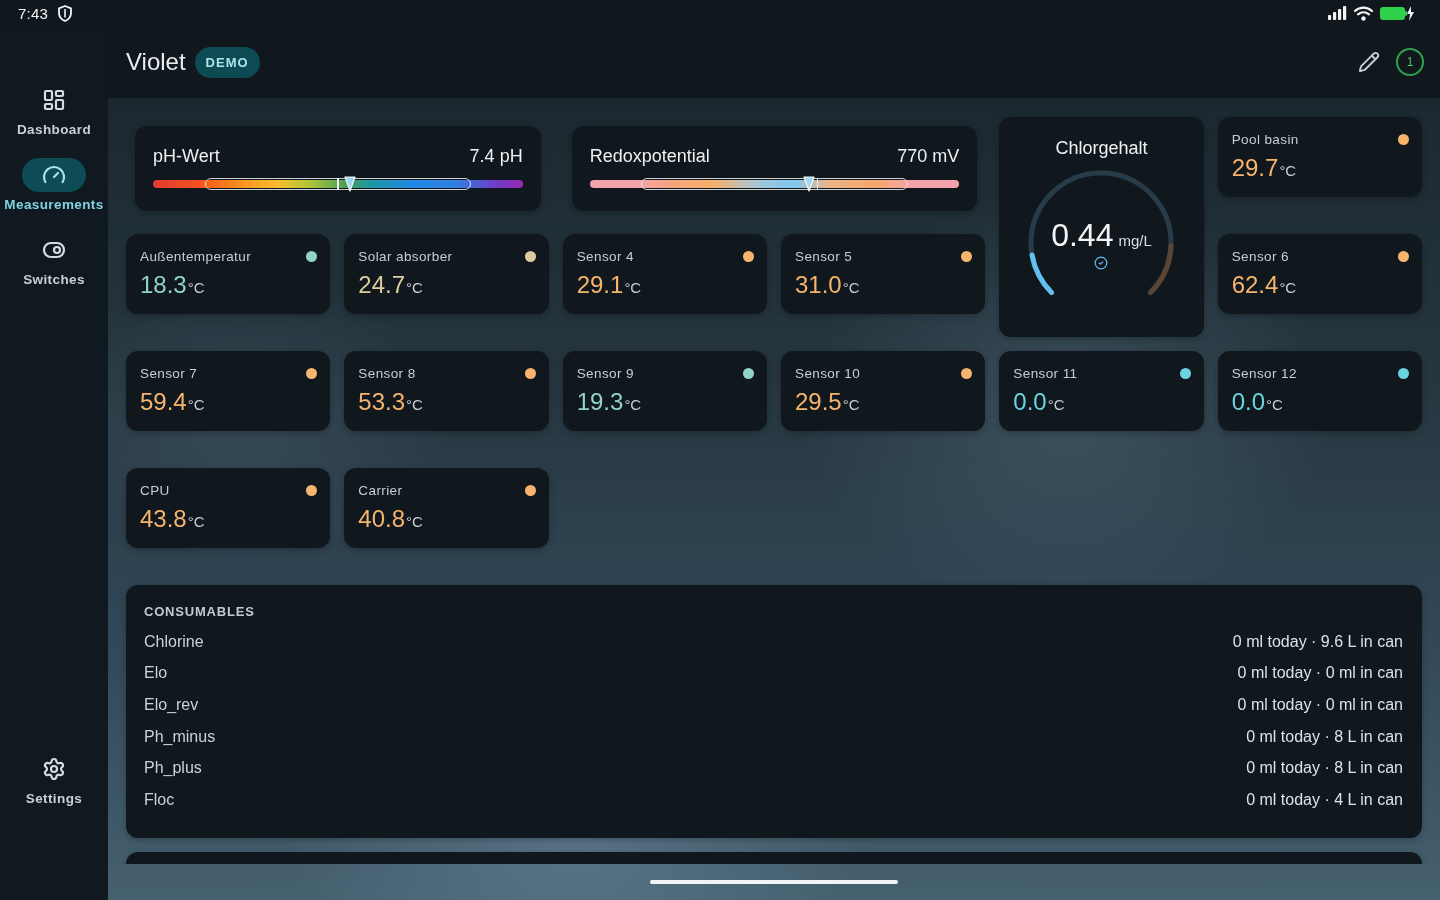 The height and width of the screenshot is (900, 1440). What do you see at coordinates (600, 285) in the screenshot?
I see `sensor-value: 29.1` at bounding box center [600, 285].